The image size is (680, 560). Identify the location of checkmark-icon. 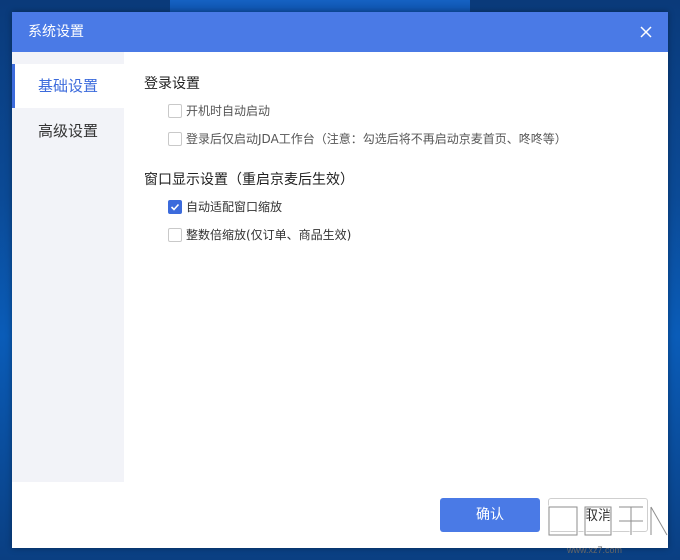
(175, 207).